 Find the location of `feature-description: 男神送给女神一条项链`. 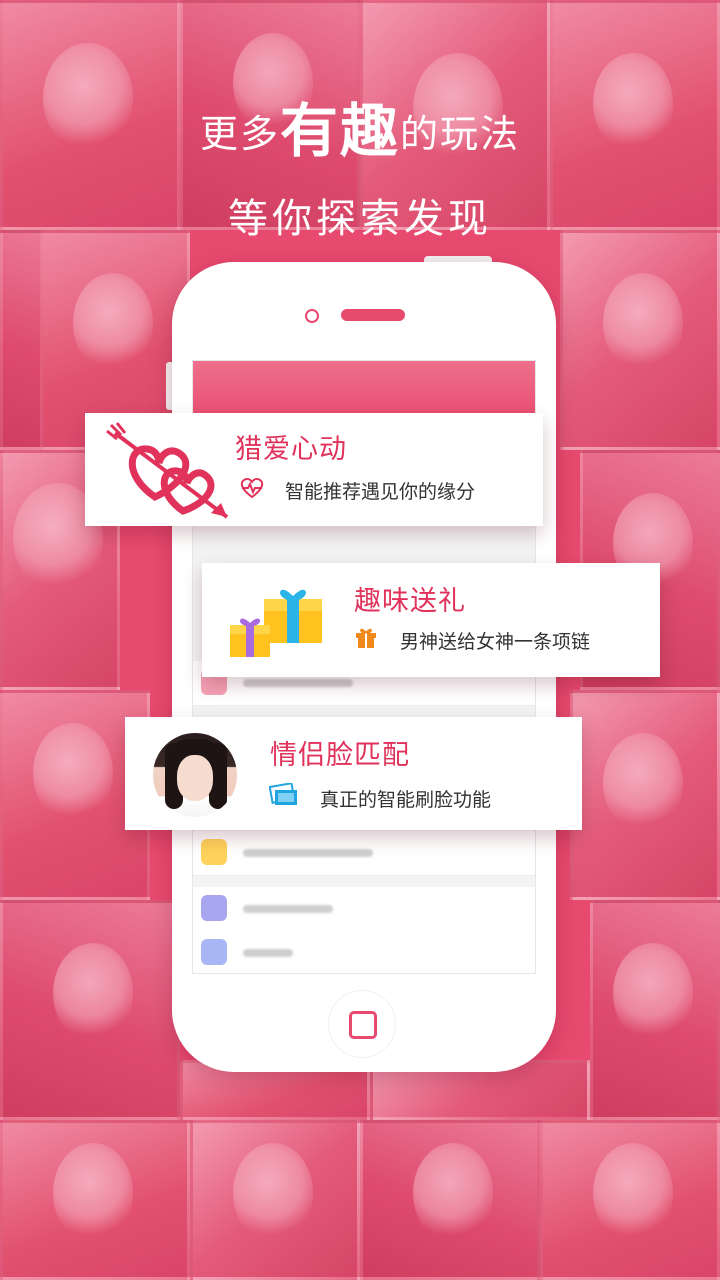

feature-description: 男神送给女神一条项链 is located at coordinates (495, 642).